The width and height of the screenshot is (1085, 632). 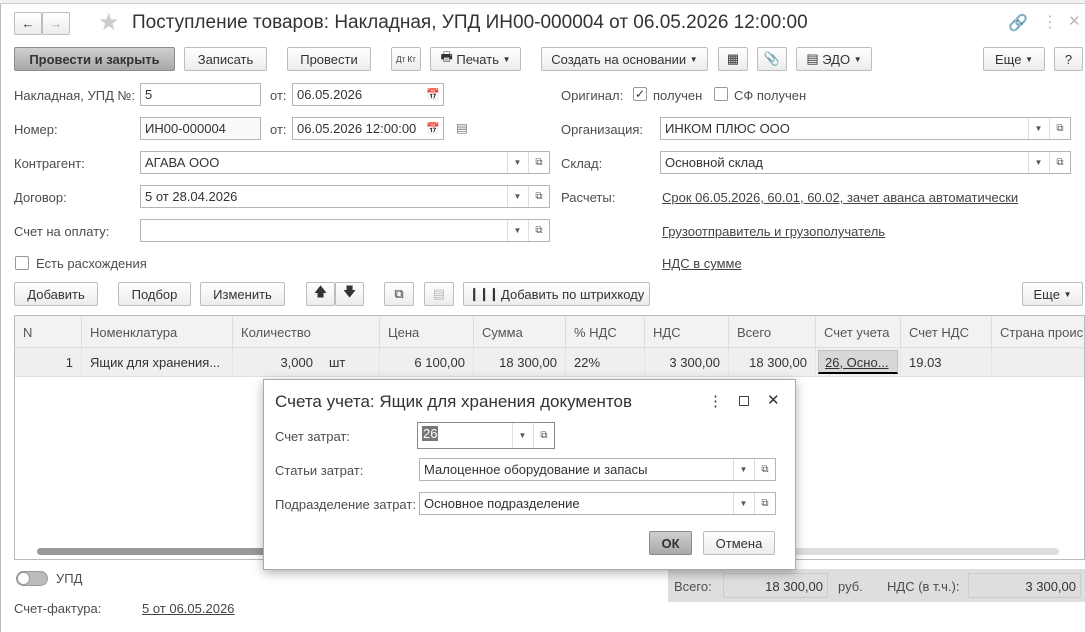 I want to click on cell-sum: 18 300,00, so click(x=520, y=362).